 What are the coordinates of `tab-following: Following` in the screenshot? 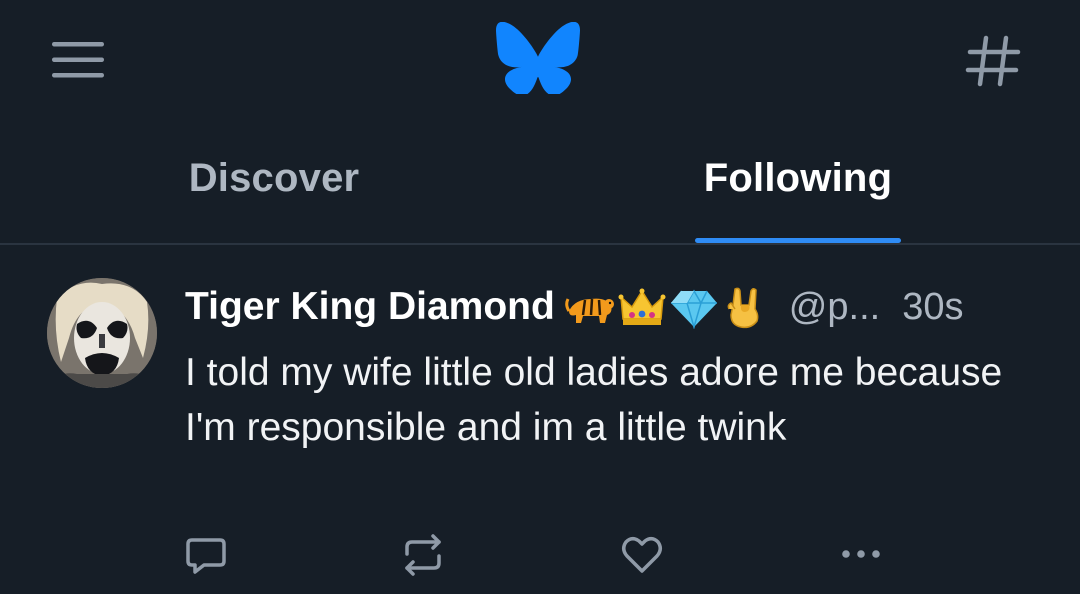 It's located at (798, 181).